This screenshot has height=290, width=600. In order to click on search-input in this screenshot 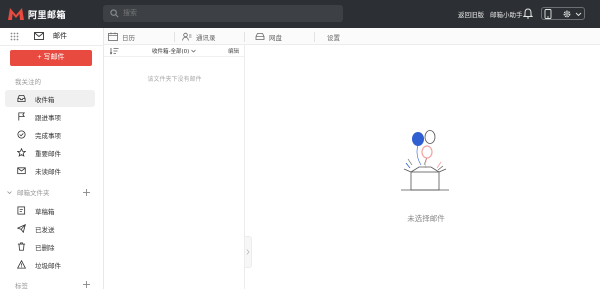, I will do `click(223, 13)`.